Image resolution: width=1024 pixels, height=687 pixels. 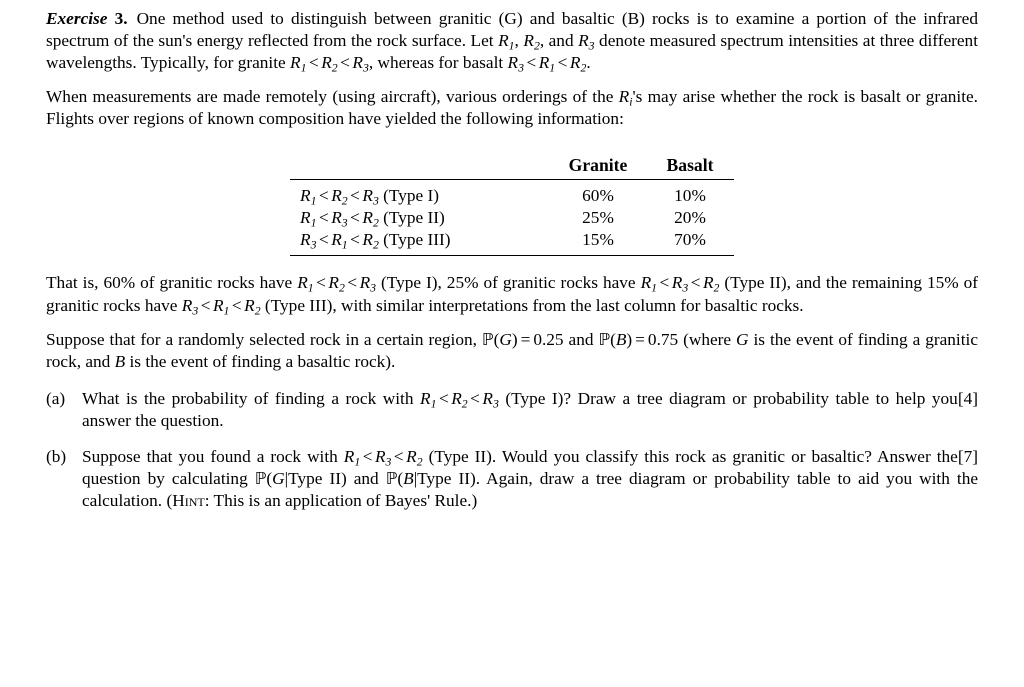 What do you see at coordinates (56, 457) in the screenshot?
I see `question-marker-b: (b)` at bounding box center [56, 457].